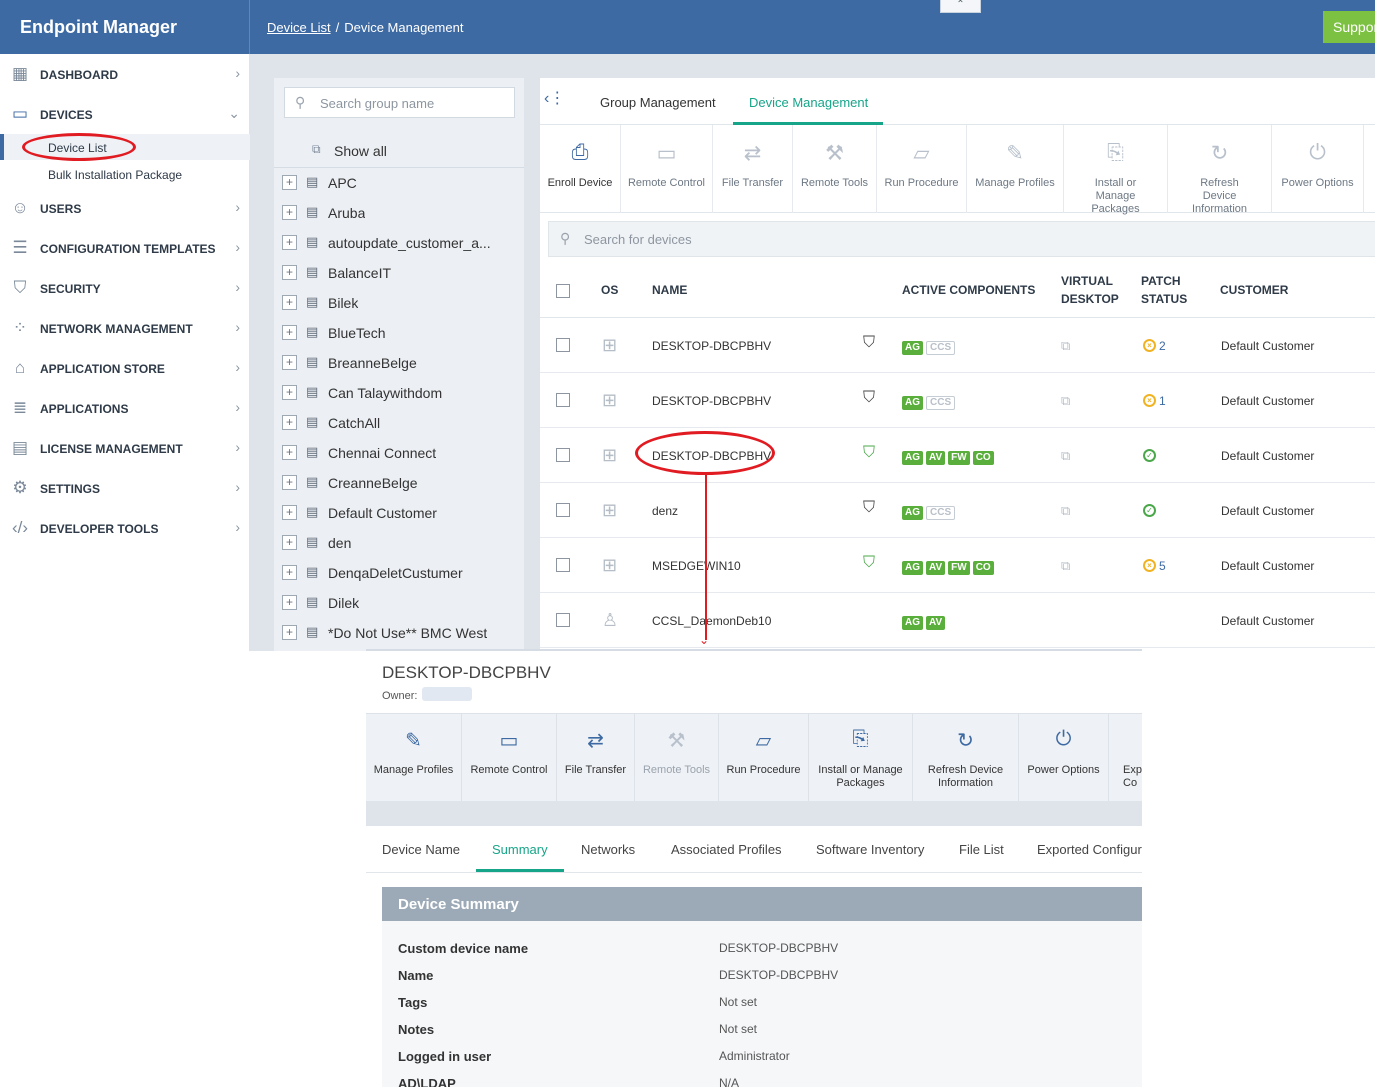 This screenshot has height=1087, width=1375. I want to click on sidebar-item-developer-tools: ‹/› DEVELOPER TOOLS ›, so click(125, 528).